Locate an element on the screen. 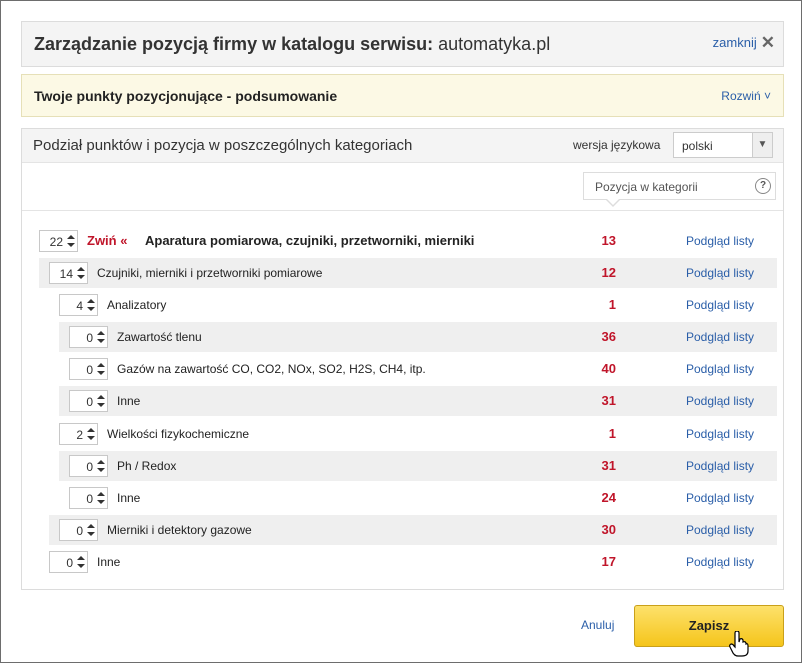 The image size is (802, 663). position-value: 24 is located at coordinates (608, 497).